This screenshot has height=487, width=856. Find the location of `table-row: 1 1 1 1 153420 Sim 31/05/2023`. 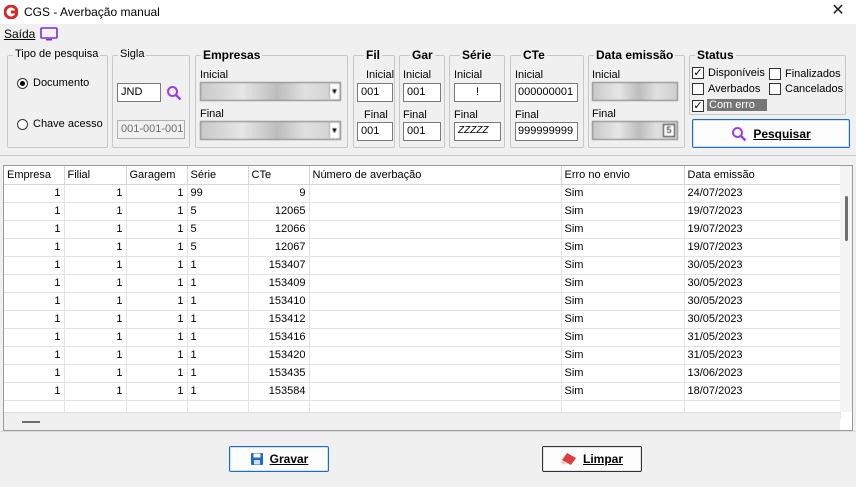

table-row: 1 1 1 1 153420 Sim 31/05/2023 is located at coordinates (422, 355).